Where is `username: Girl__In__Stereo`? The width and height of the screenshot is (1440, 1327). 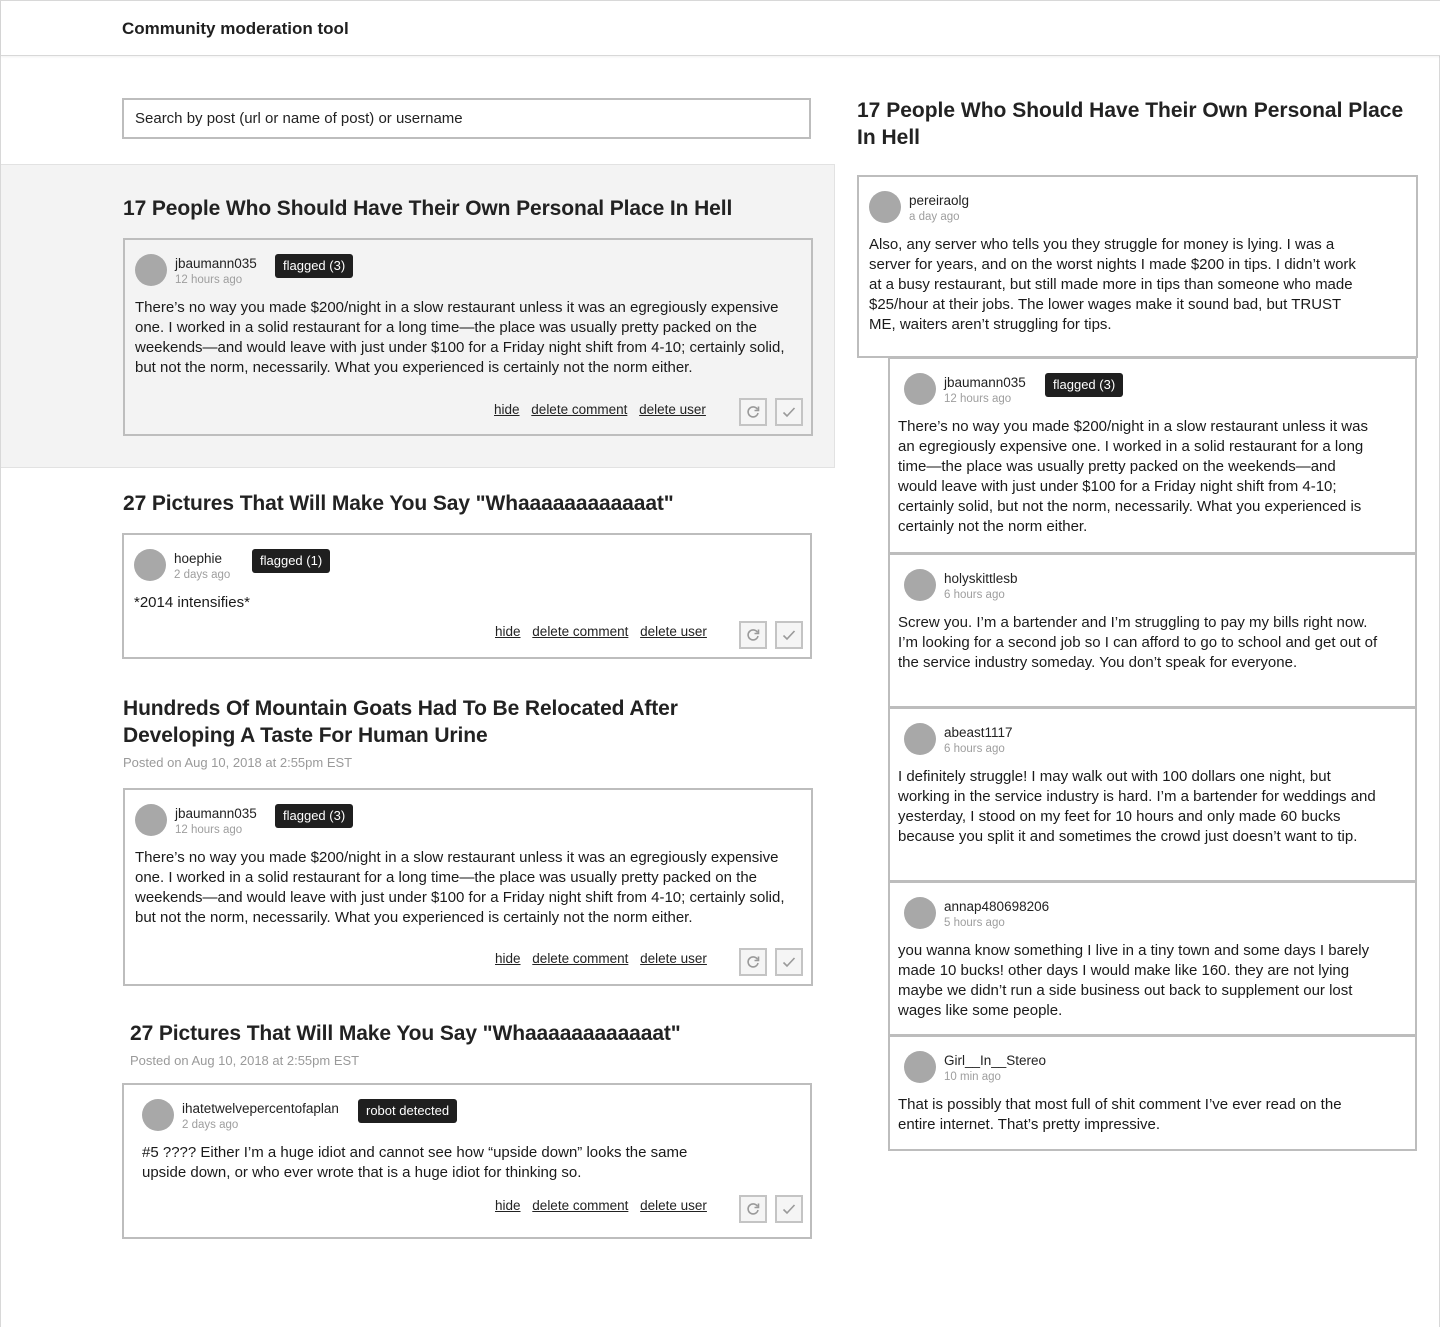 username: Girl__In__Stereo is located at coordinates (995, 1060).